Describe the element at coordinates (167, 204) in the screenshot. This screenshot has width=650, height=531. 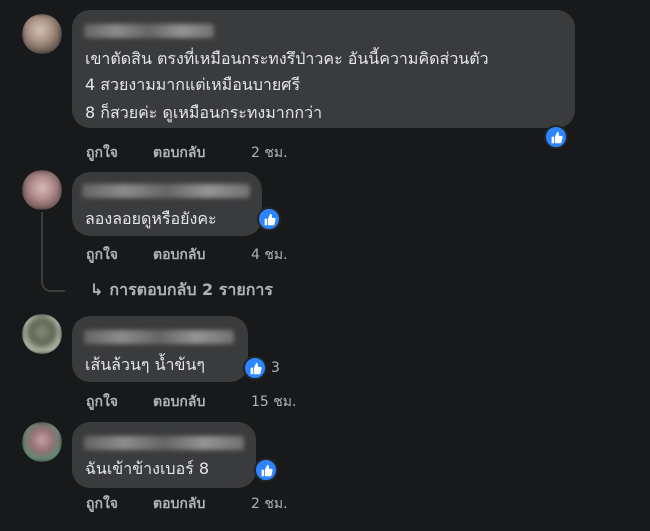
I see `comment-bubble: ลองลอยดูหรือยังคะ` at that location.